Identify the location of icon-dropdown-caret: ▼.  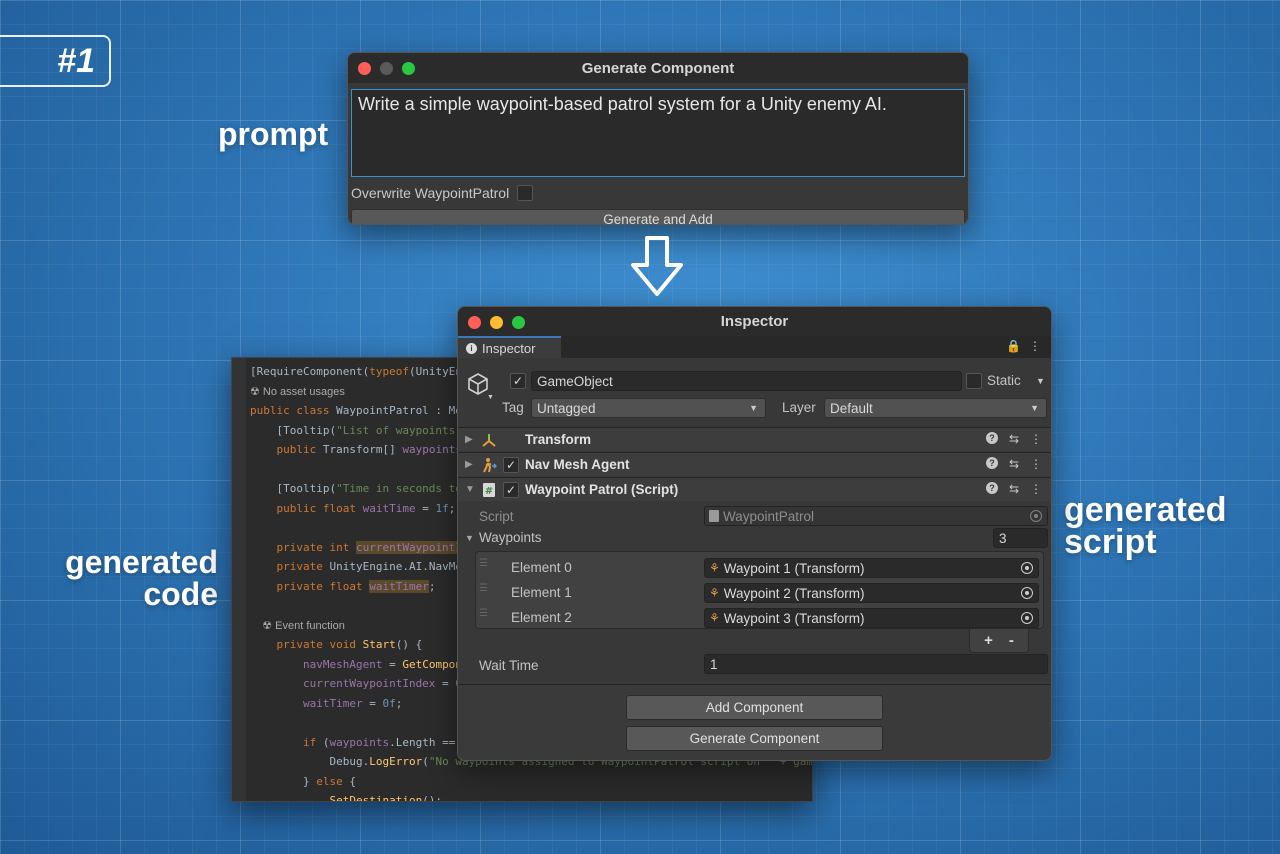
(490, 397).